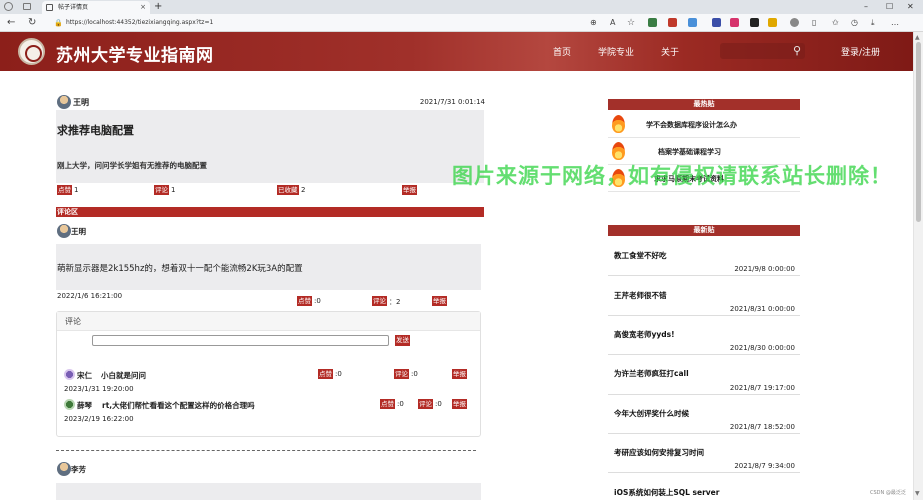  Describe the element at coordinates (670, 51) in the screenshot. I see `nav-about: 关于` at that location.